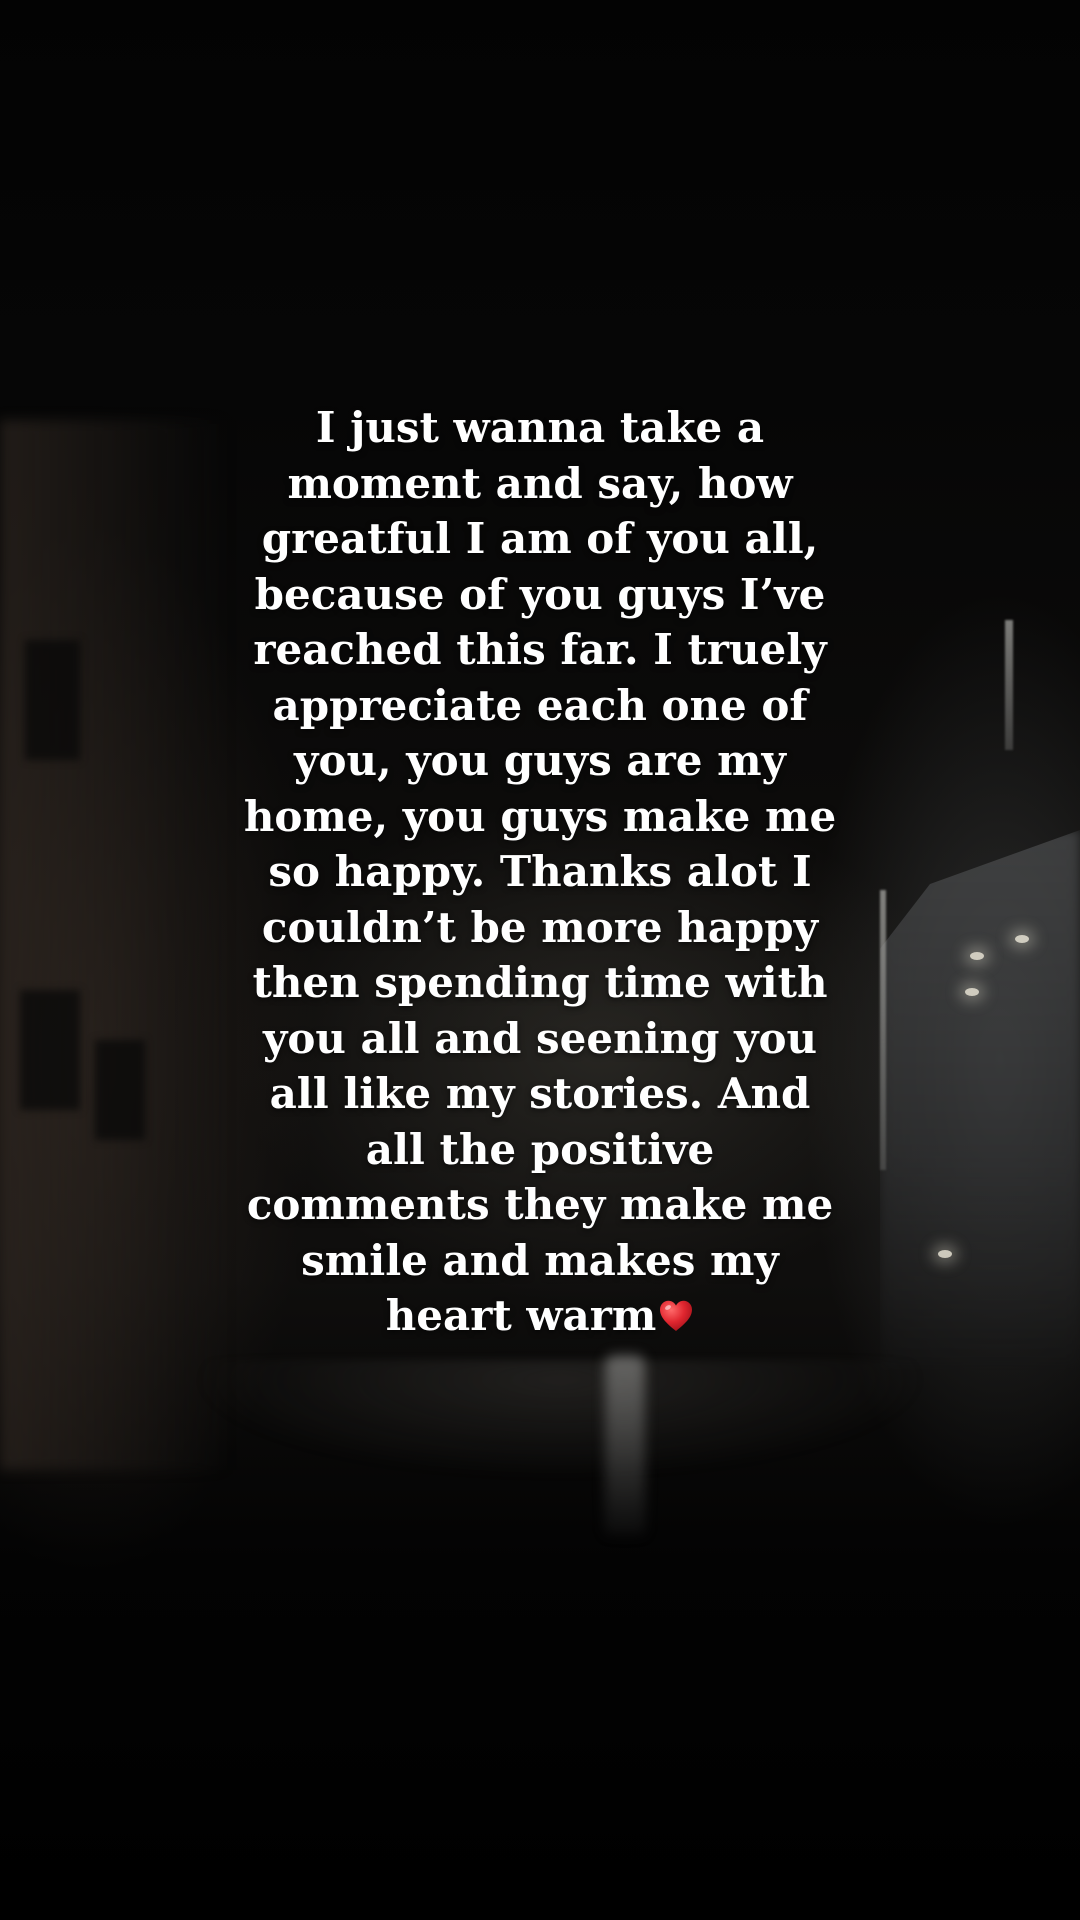 Image resolution: width=1080 pixels, height=1920 pixels. What do you see at coordinates (540, 538) in the screenshot?
I see `caption-line: greatful I am of you all,` at bounding box center [540, 538].